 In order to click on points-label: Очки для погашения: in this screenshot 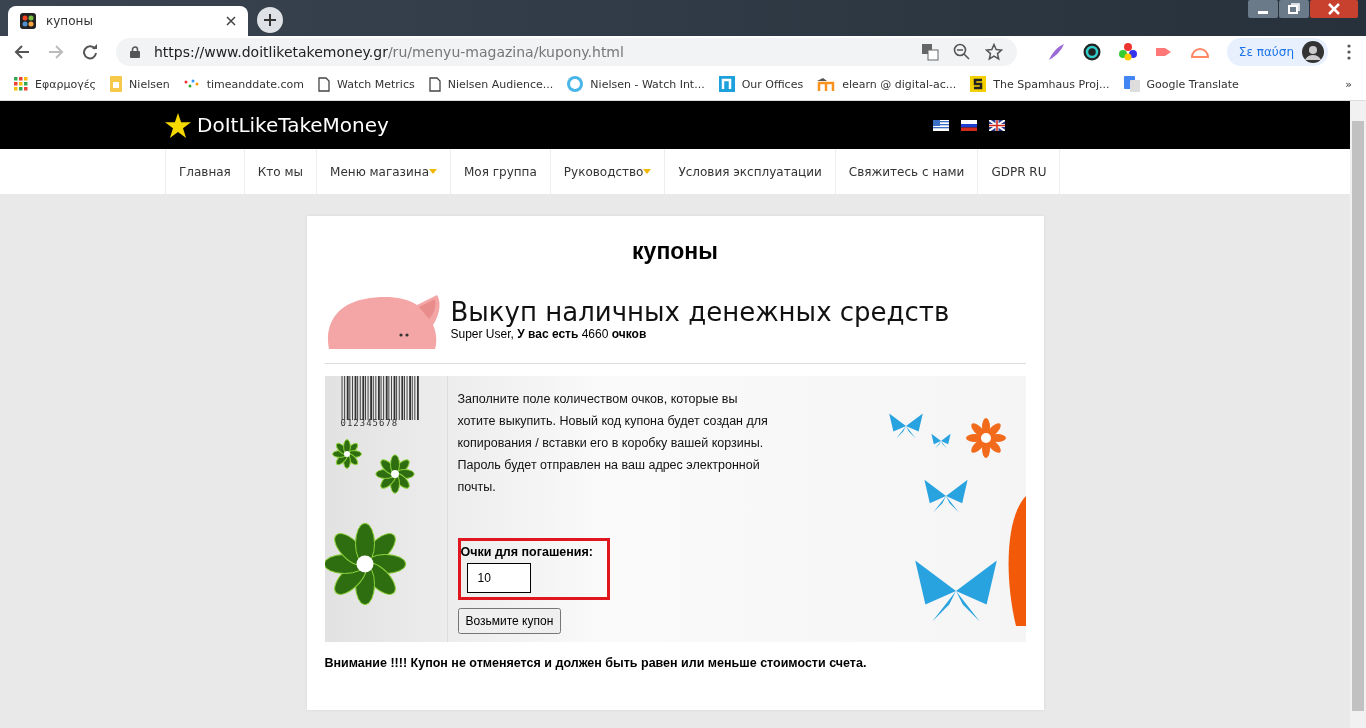, I will do `click(527, 552)`.